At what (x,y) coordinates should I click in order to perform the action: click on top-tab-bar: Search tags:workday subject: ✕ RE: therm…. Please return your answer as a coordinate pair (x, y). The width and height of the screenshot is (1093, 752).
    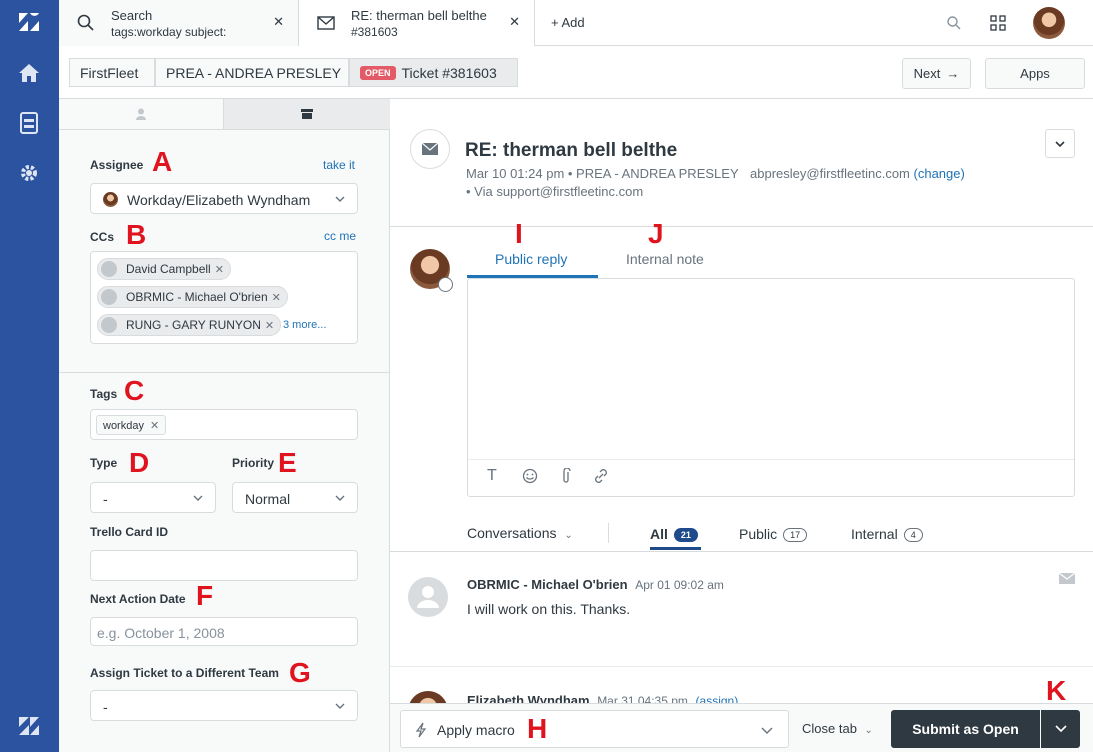
    Looking at the image, I should click on (576, 23).